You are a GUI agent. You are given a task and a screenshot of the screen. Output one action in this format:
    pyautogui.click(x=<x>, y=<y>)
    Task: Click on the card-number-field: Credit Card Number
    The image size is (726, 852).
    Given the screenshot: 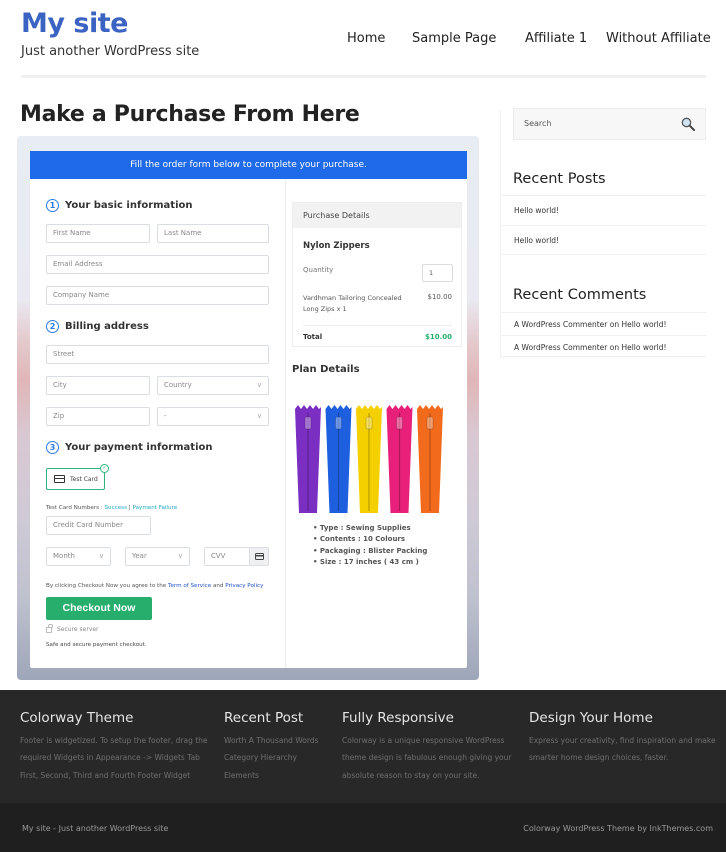 What is the action you would take?
    pyautogui.click(x=98, y=525)
    